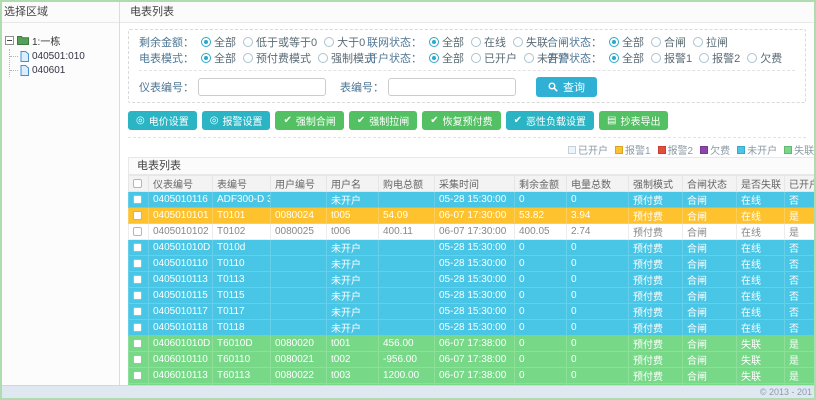  Describe the element at coordinates (236, 120) in the screenshot. I see `action-button: ◎ 报警设置` at that location.